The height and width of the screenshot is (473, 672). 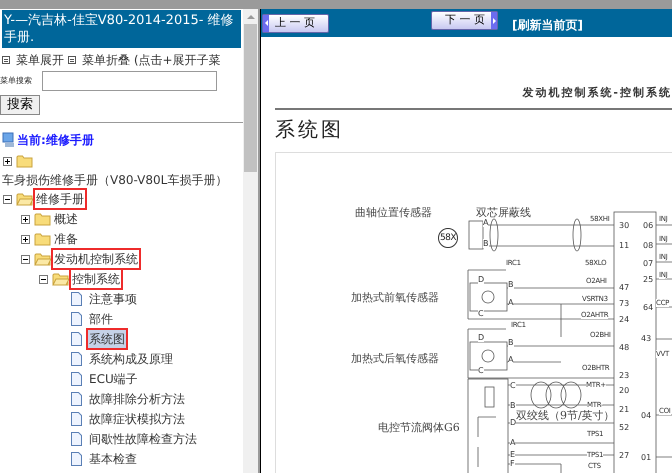 What do you see at coordinates (137, 399) in the screenshot?
I see `tree-item: 故障排除分析方法` at bounding box center [137, 399].